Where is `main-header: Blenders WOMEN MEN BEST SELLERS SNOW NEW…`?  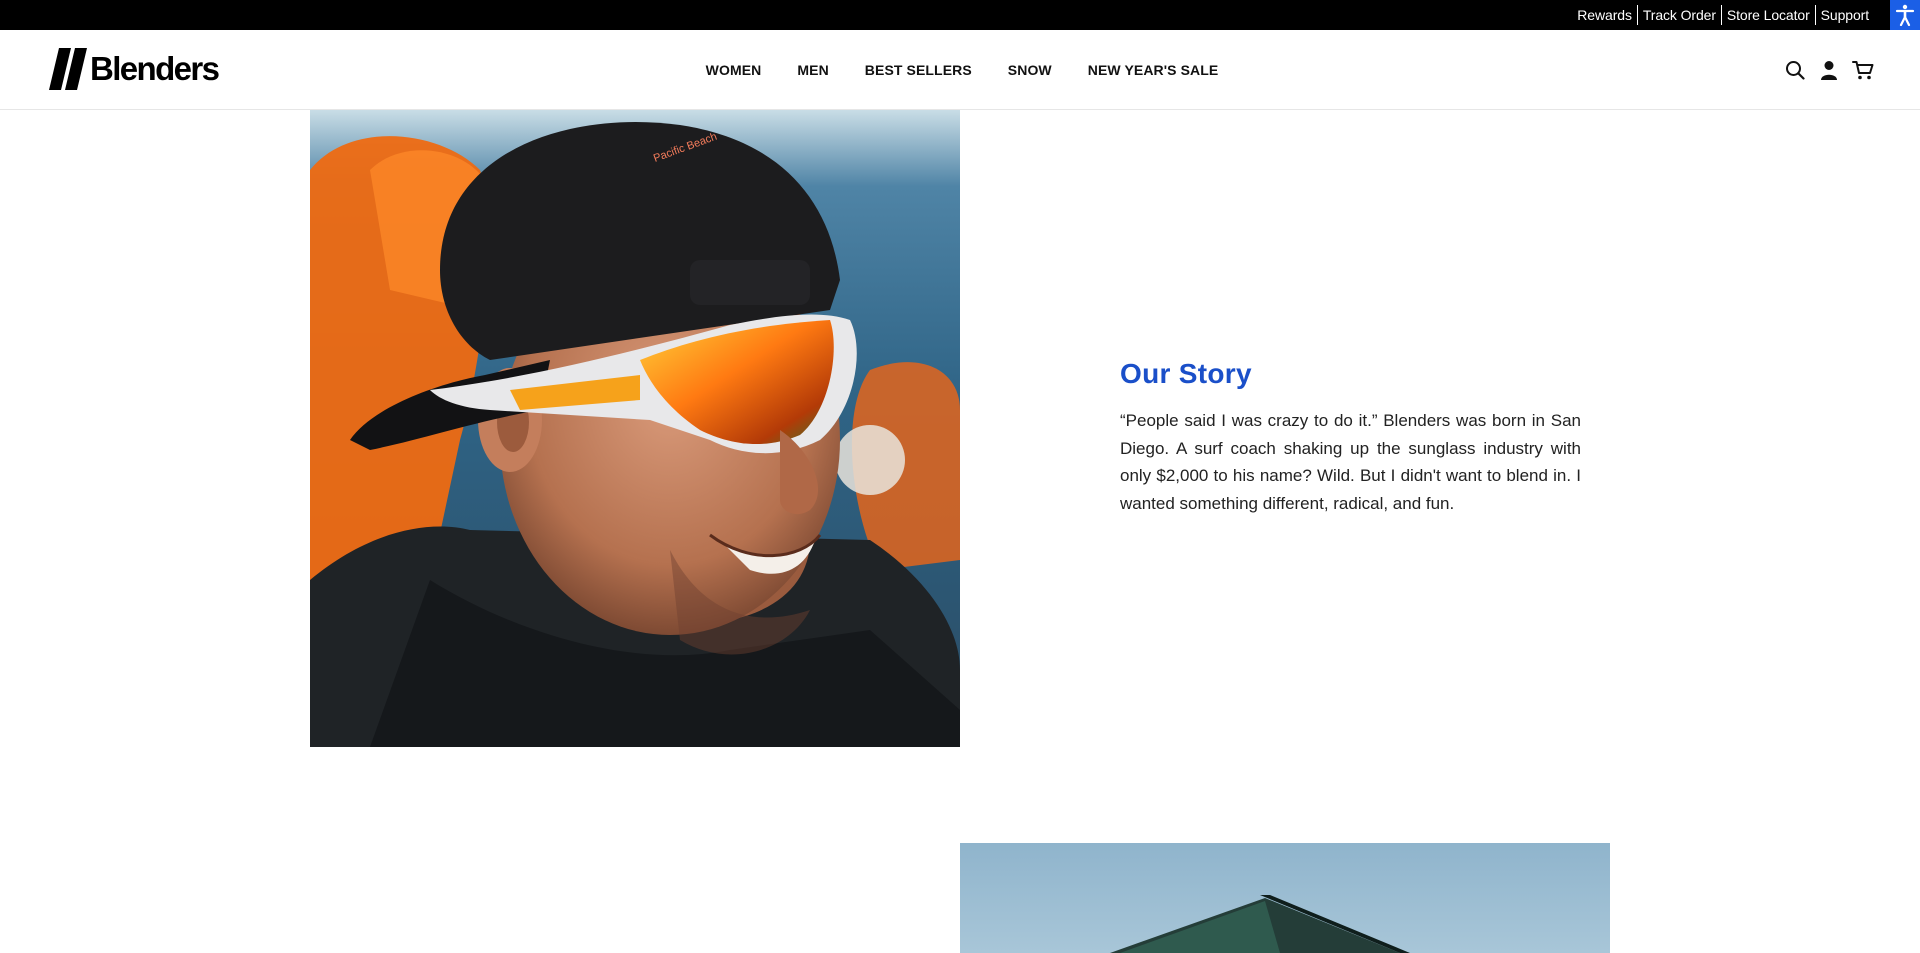
main-header: Blenders WOMEN MEN BEST SELLERS SNOW NEW… is located at coordinates (960, 70).